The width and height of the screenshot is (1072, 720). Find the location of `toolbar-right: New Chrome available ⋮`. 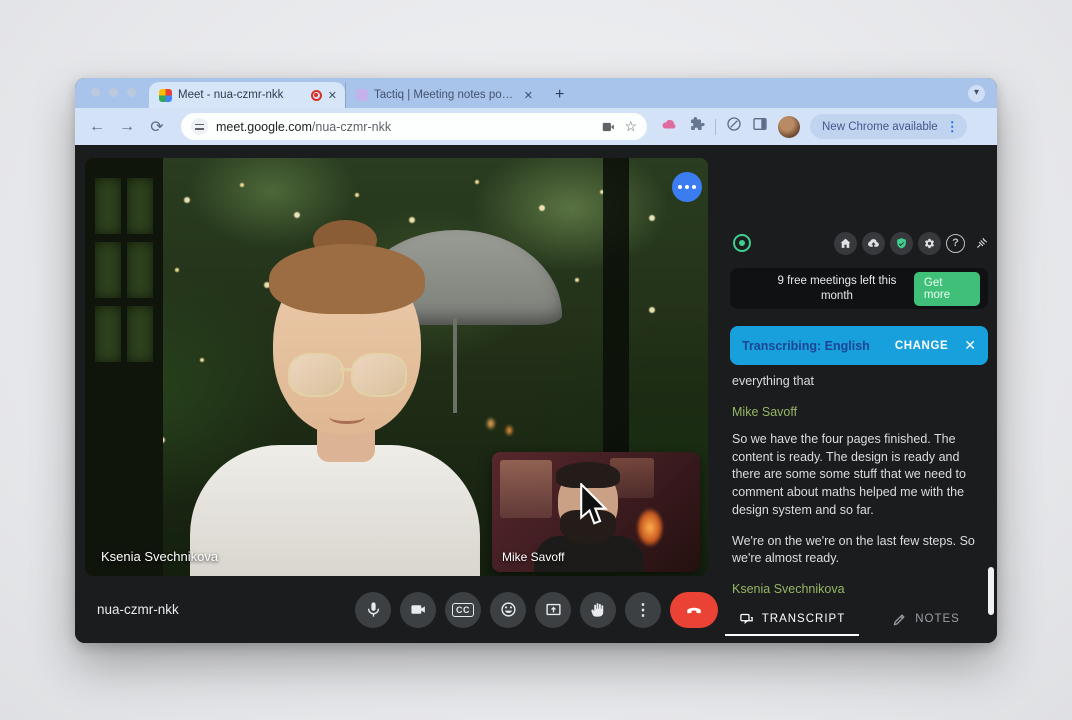

toolbar-right: New Chrome available ⋮ is located at coordinates (814, 126).